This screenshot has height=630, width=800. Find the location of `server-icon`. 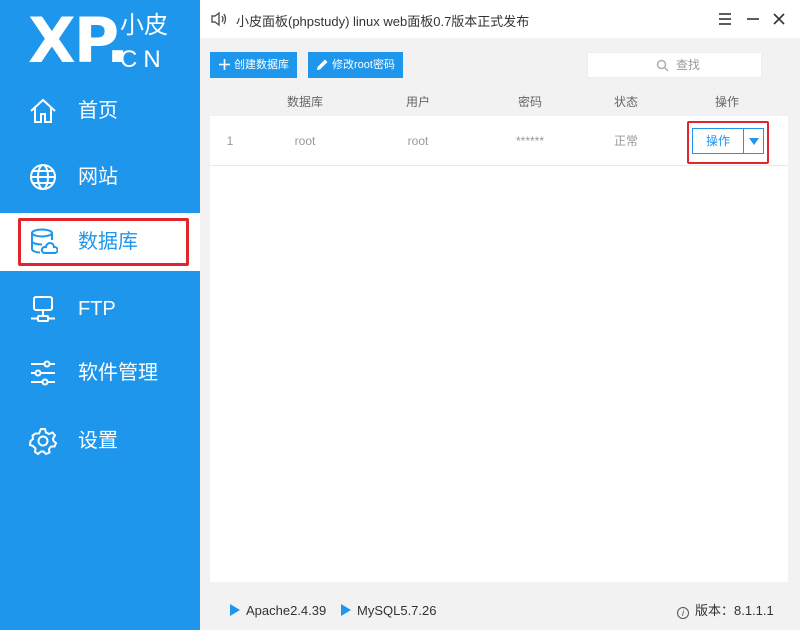

server-icon is located at coordinates (43, 309).